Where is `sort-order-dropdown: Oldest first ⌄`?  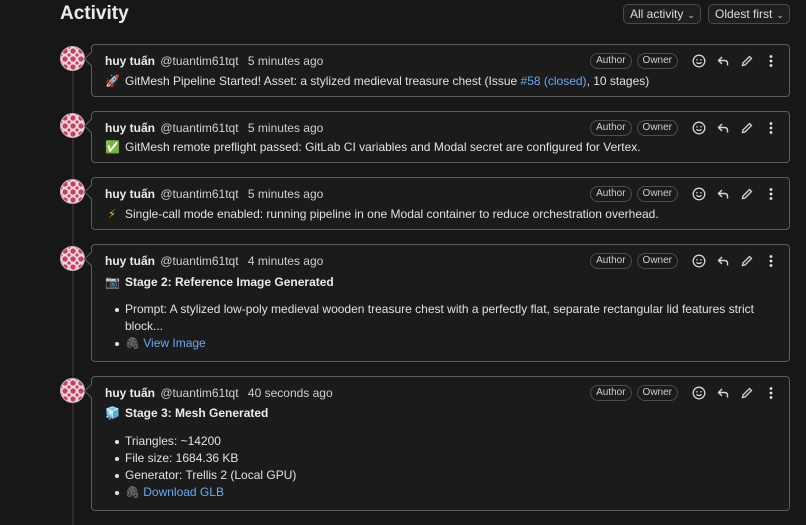 sort-order-dropdown: Oldest first ⌄ is located at coordinates (749, 14).